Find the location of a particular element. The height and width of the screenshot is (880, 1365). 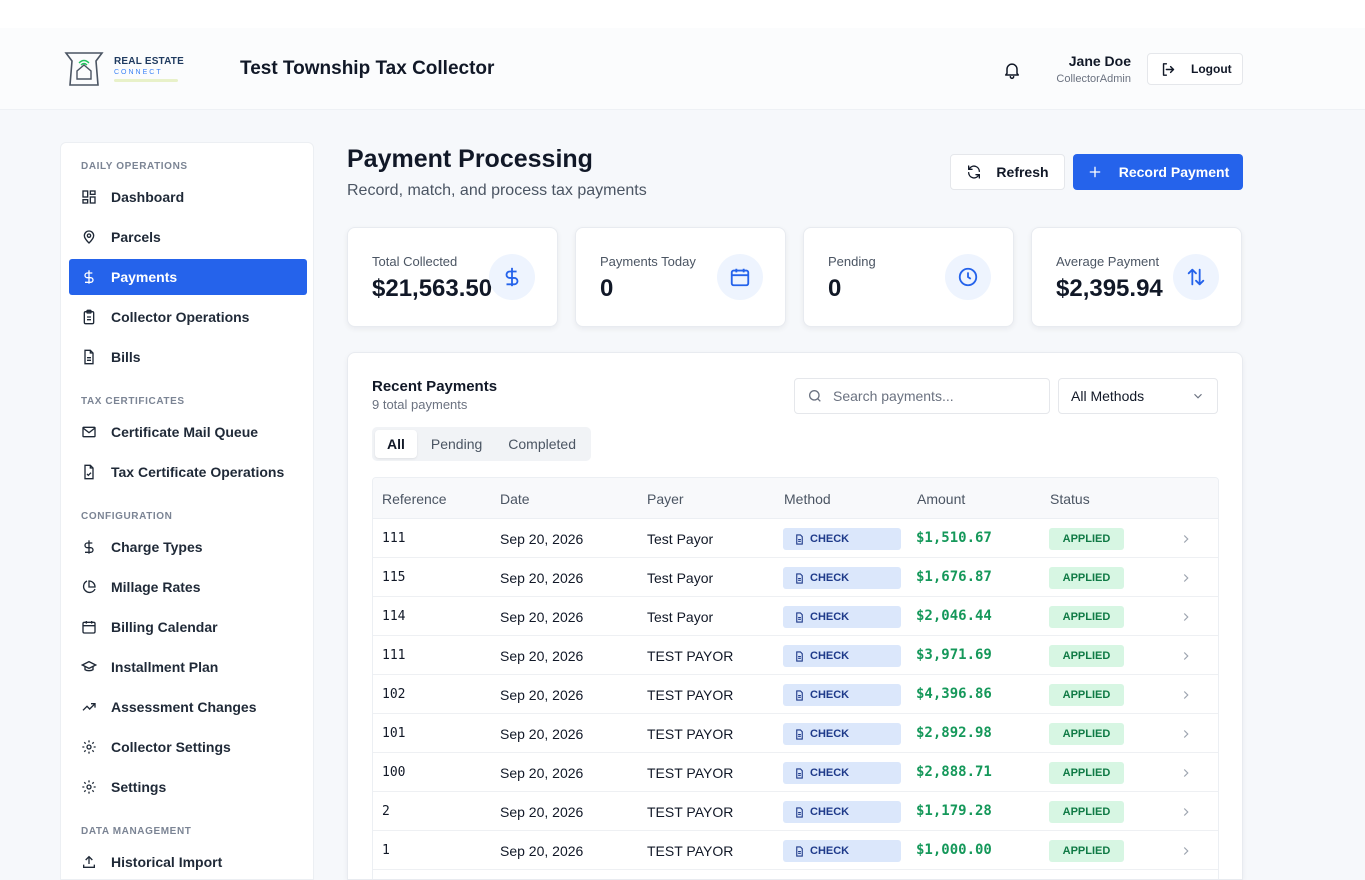

refresh-icon is located at coordinates (974, 172).